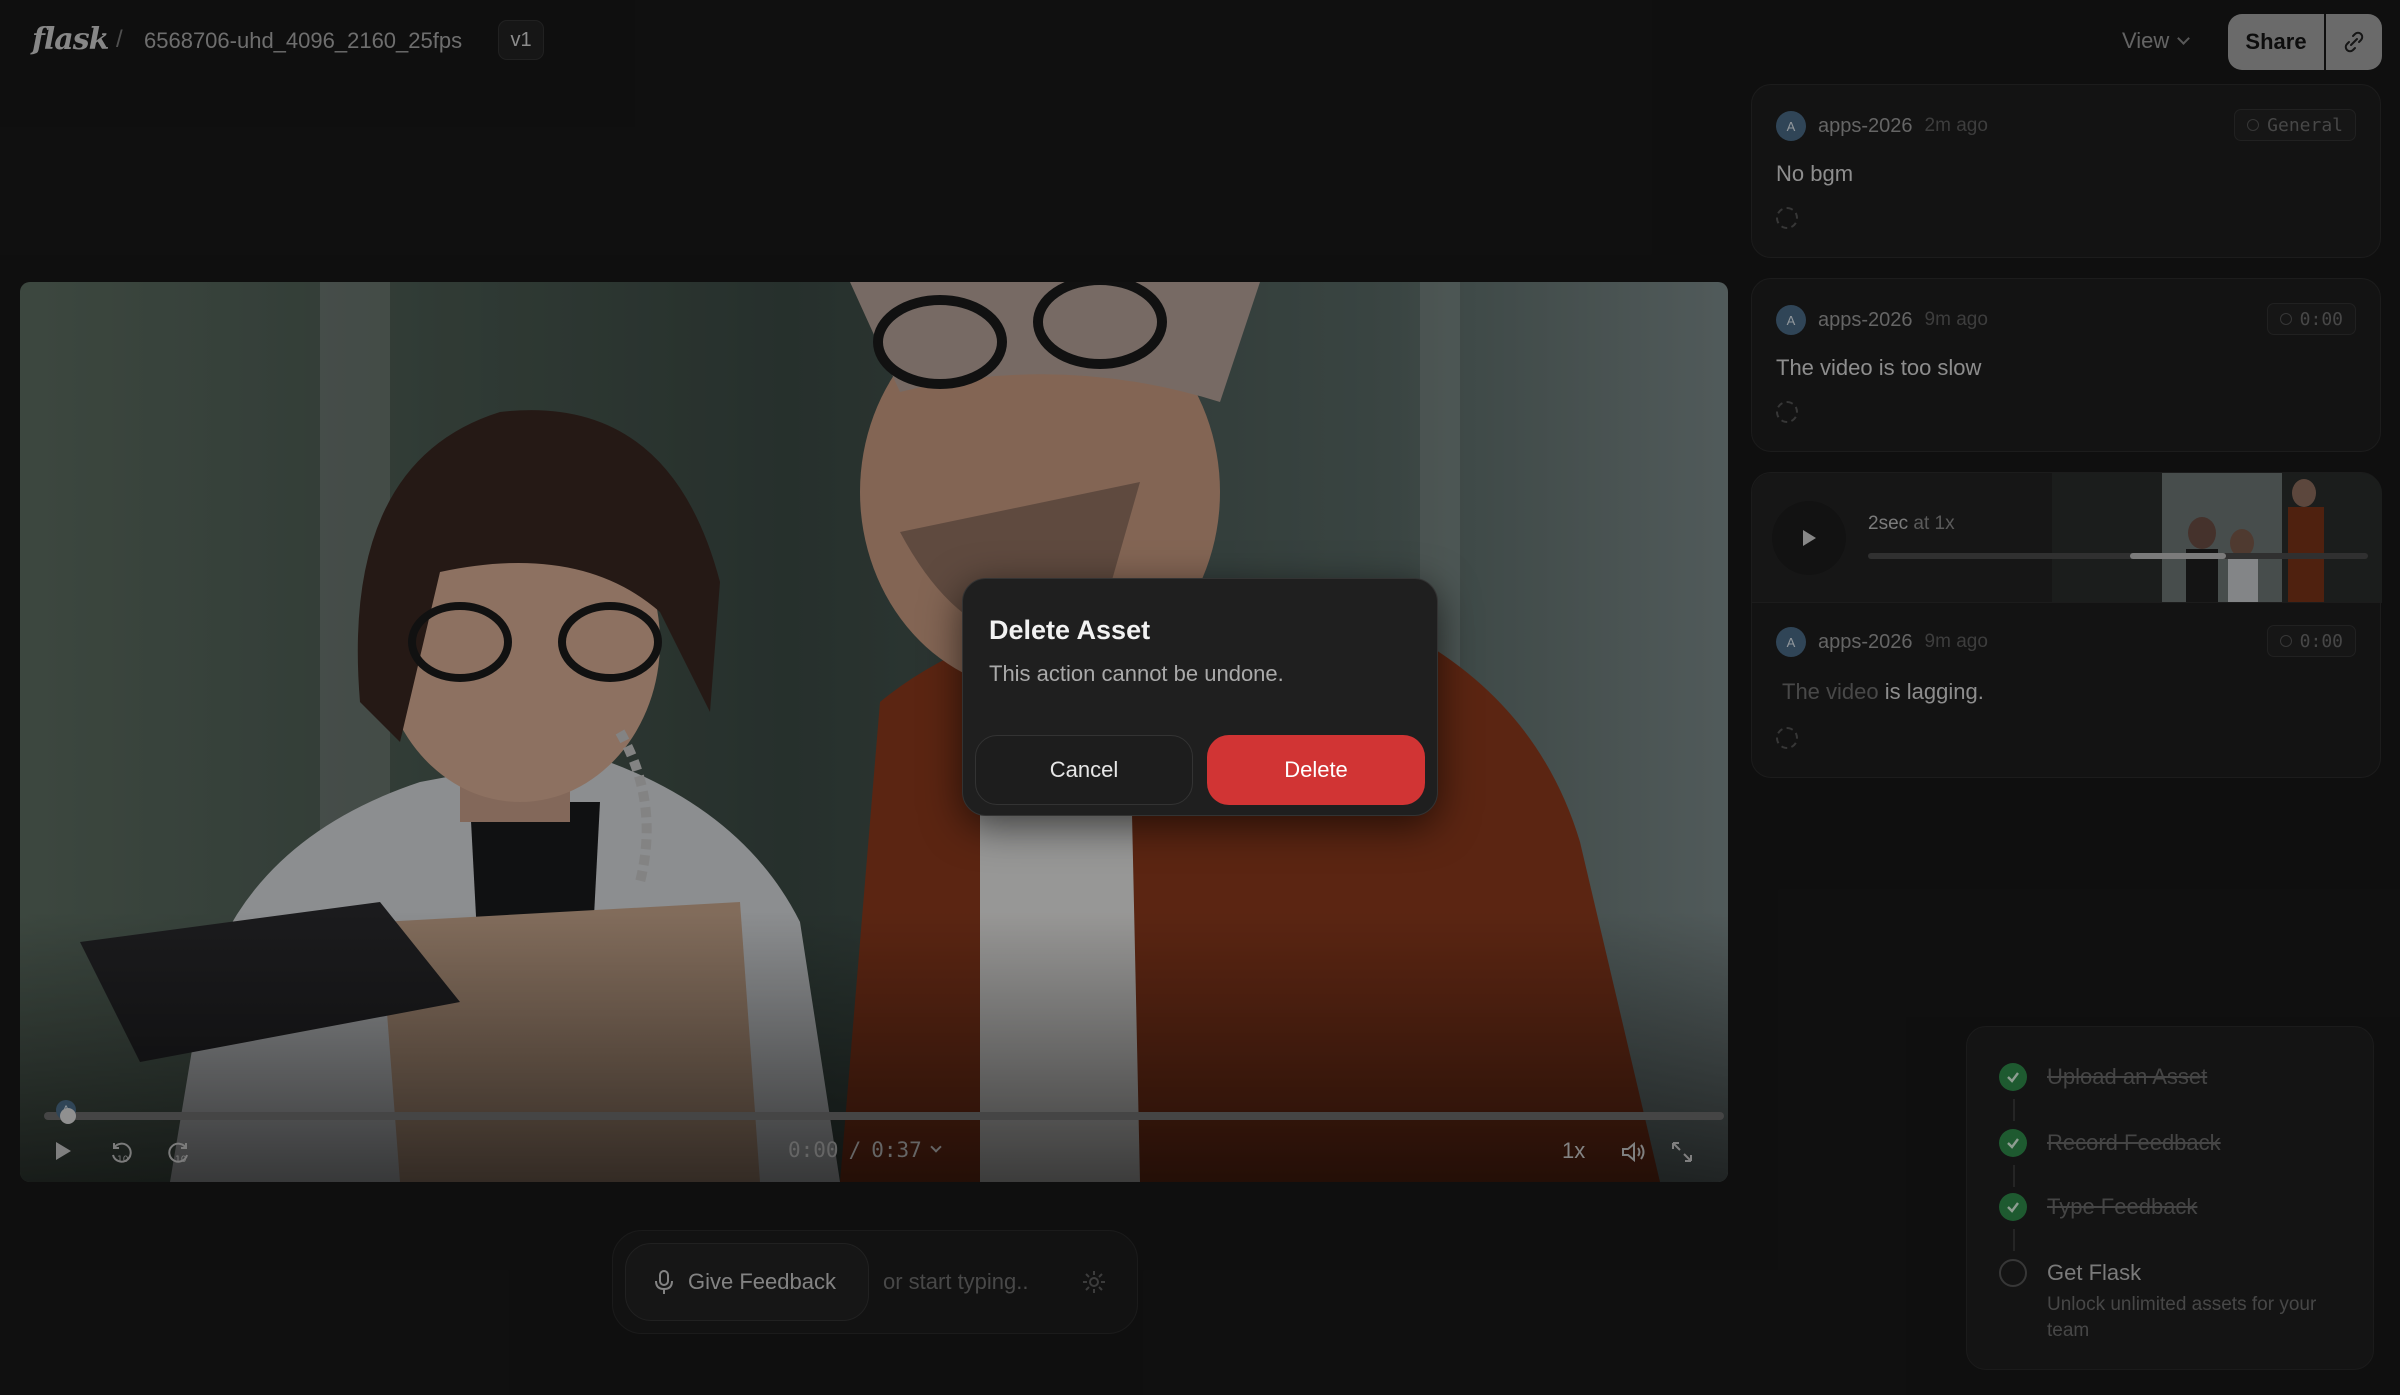  Describe the element at coordinates (1879, 367) in the screenshot. I see `comment-text: The video is too slow` at that location.